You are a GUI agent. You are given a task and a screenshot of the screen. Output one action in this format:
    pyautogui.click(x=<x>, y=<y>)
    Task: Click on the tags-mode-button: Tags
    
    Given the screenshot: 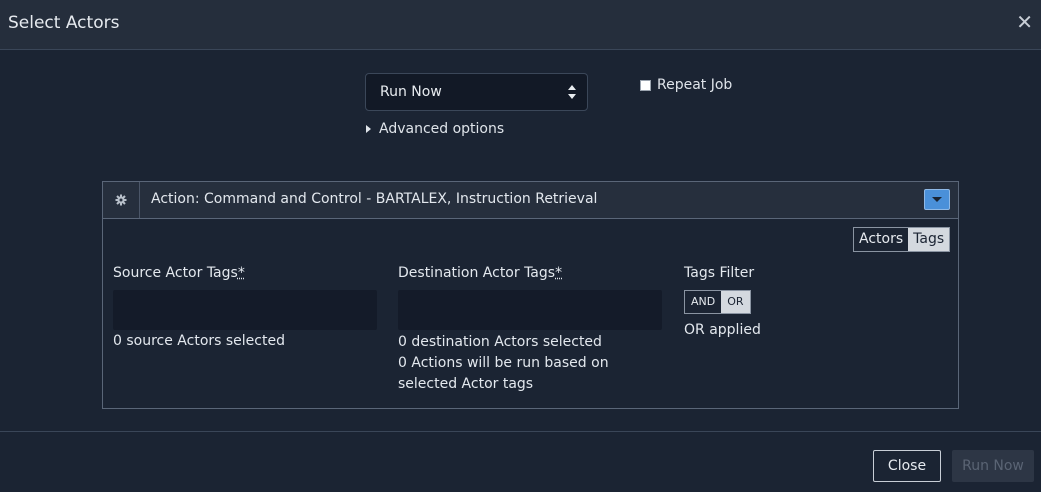 What is the action you would take?
    pyautogui.click(x=929, y=239)
    